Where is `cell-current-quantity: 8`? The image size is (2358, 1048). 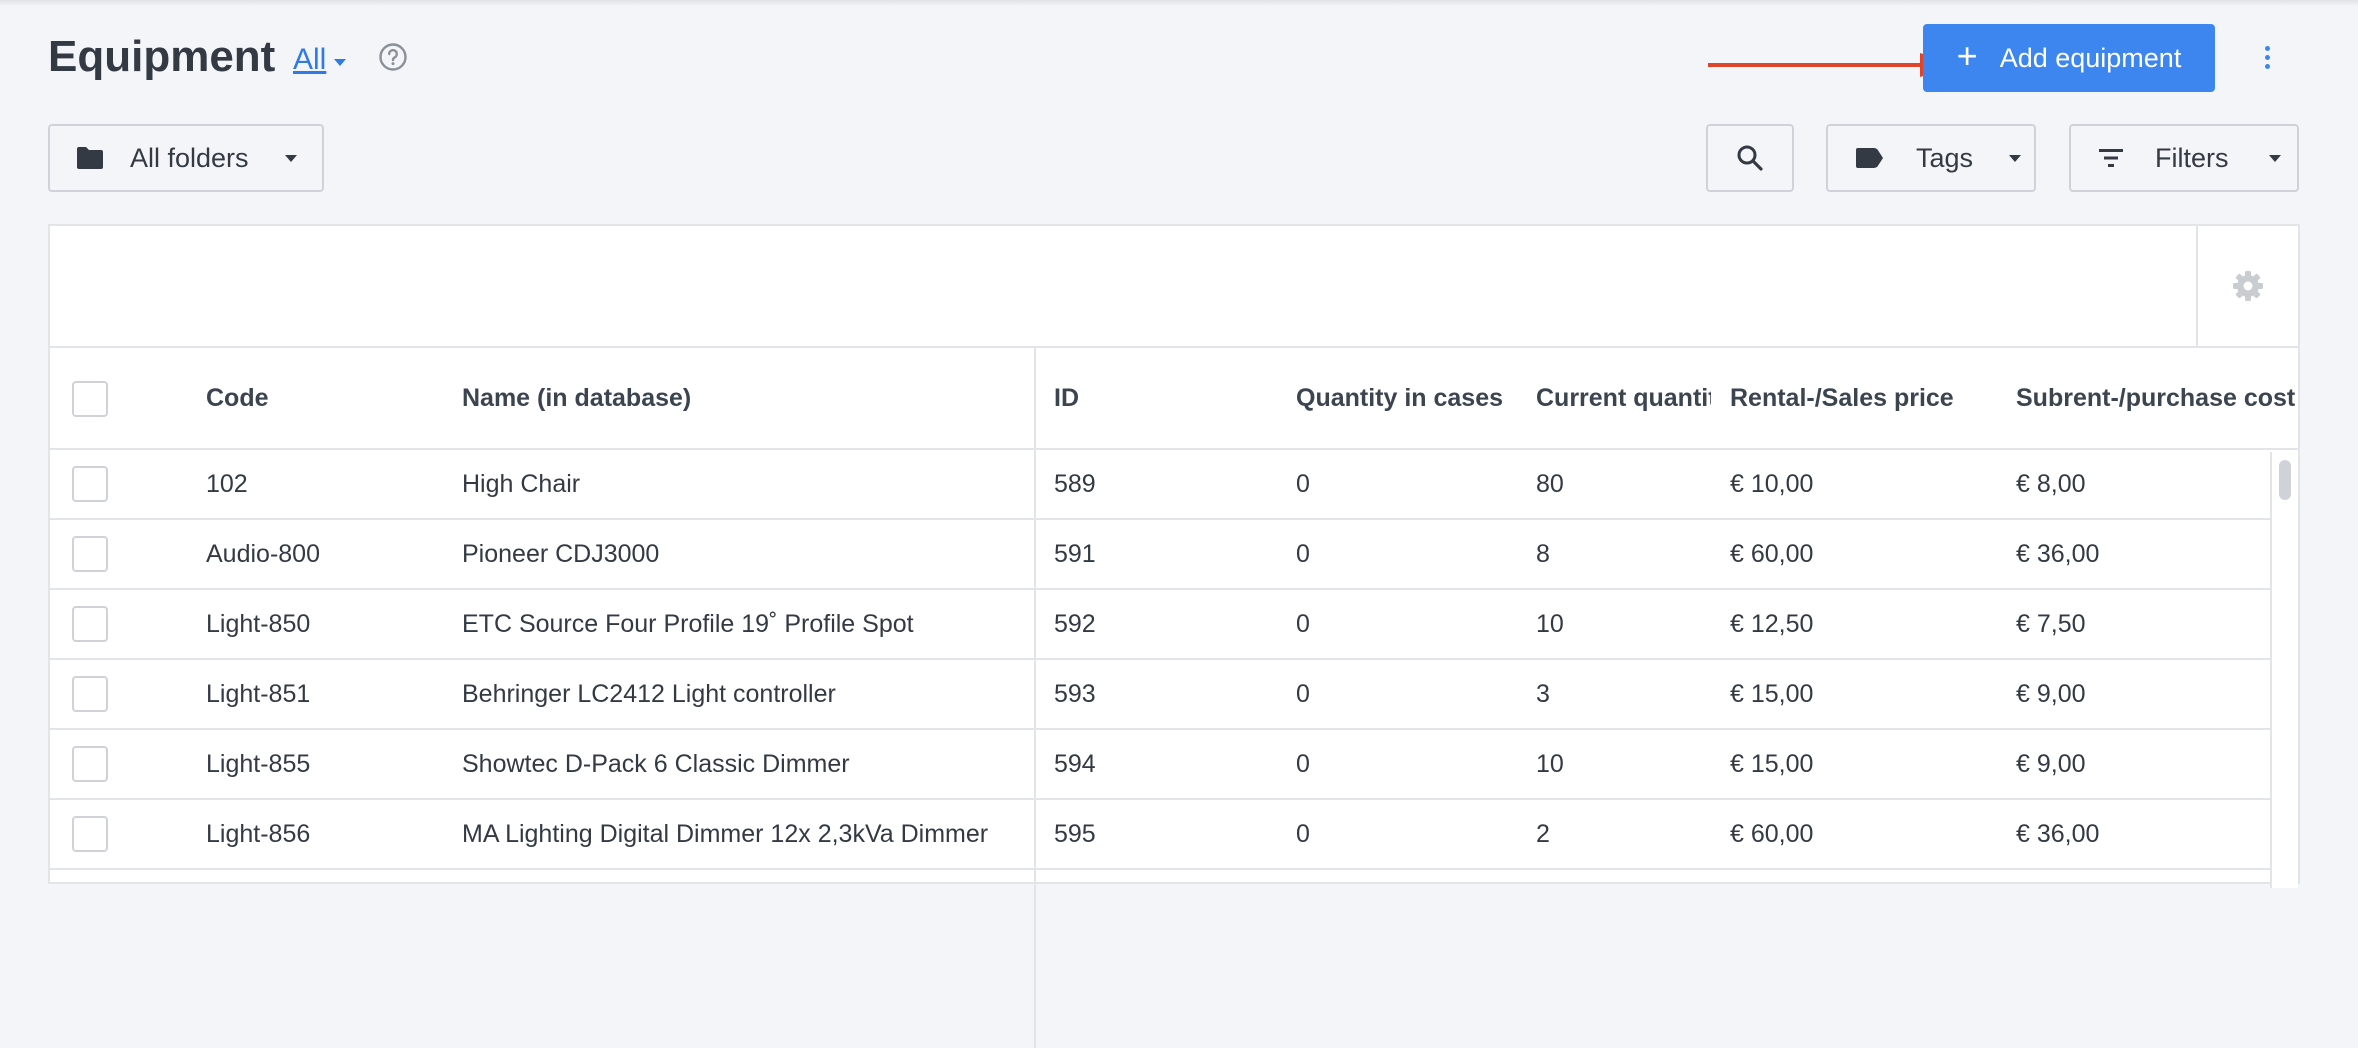 cell-current-quantity: 8 is located at coordinates (1543, 554).